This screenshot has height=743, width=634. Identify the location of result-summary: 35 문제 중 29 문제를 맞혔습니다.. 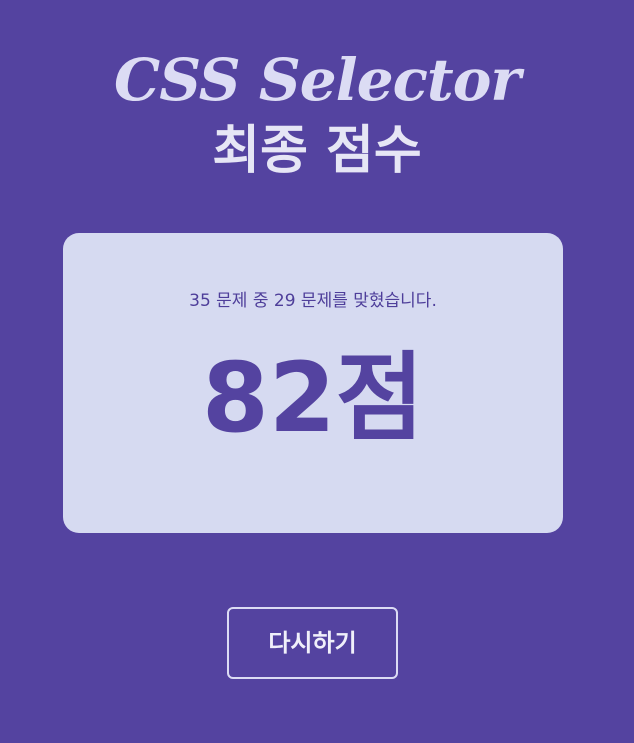
(313, 301).